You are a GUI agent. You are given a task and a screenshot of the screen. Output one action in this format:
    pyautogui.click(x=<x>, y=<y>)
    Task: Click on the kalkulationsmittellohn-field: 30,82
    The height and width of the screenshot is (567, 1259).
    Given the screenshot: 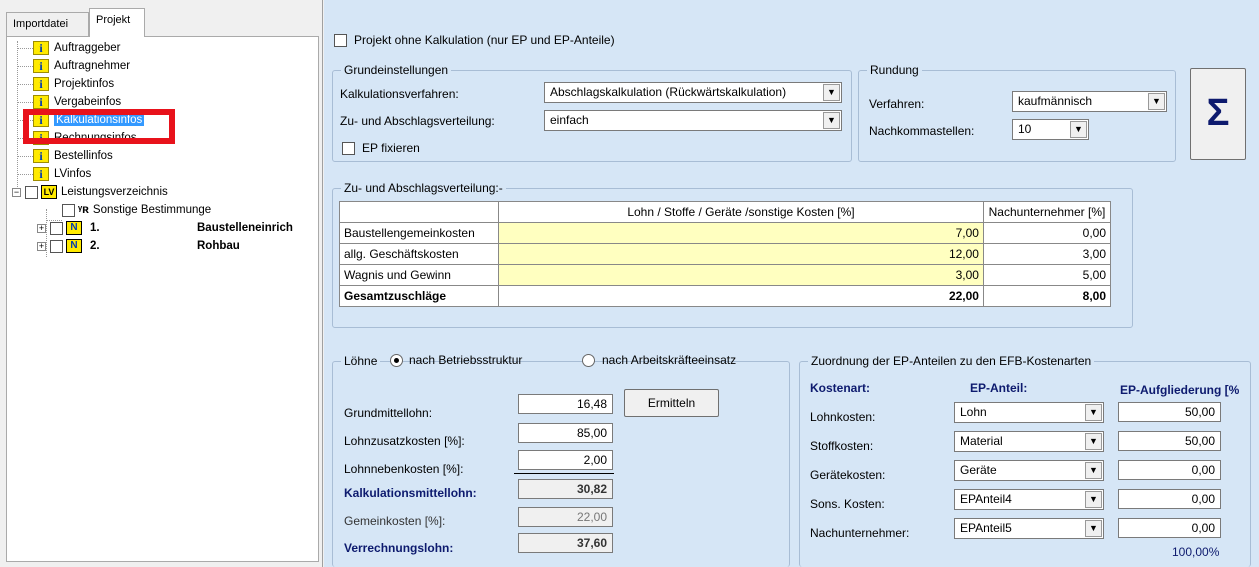 What is the action you would take?
    pyautogui.click(x=565, y=489)
    